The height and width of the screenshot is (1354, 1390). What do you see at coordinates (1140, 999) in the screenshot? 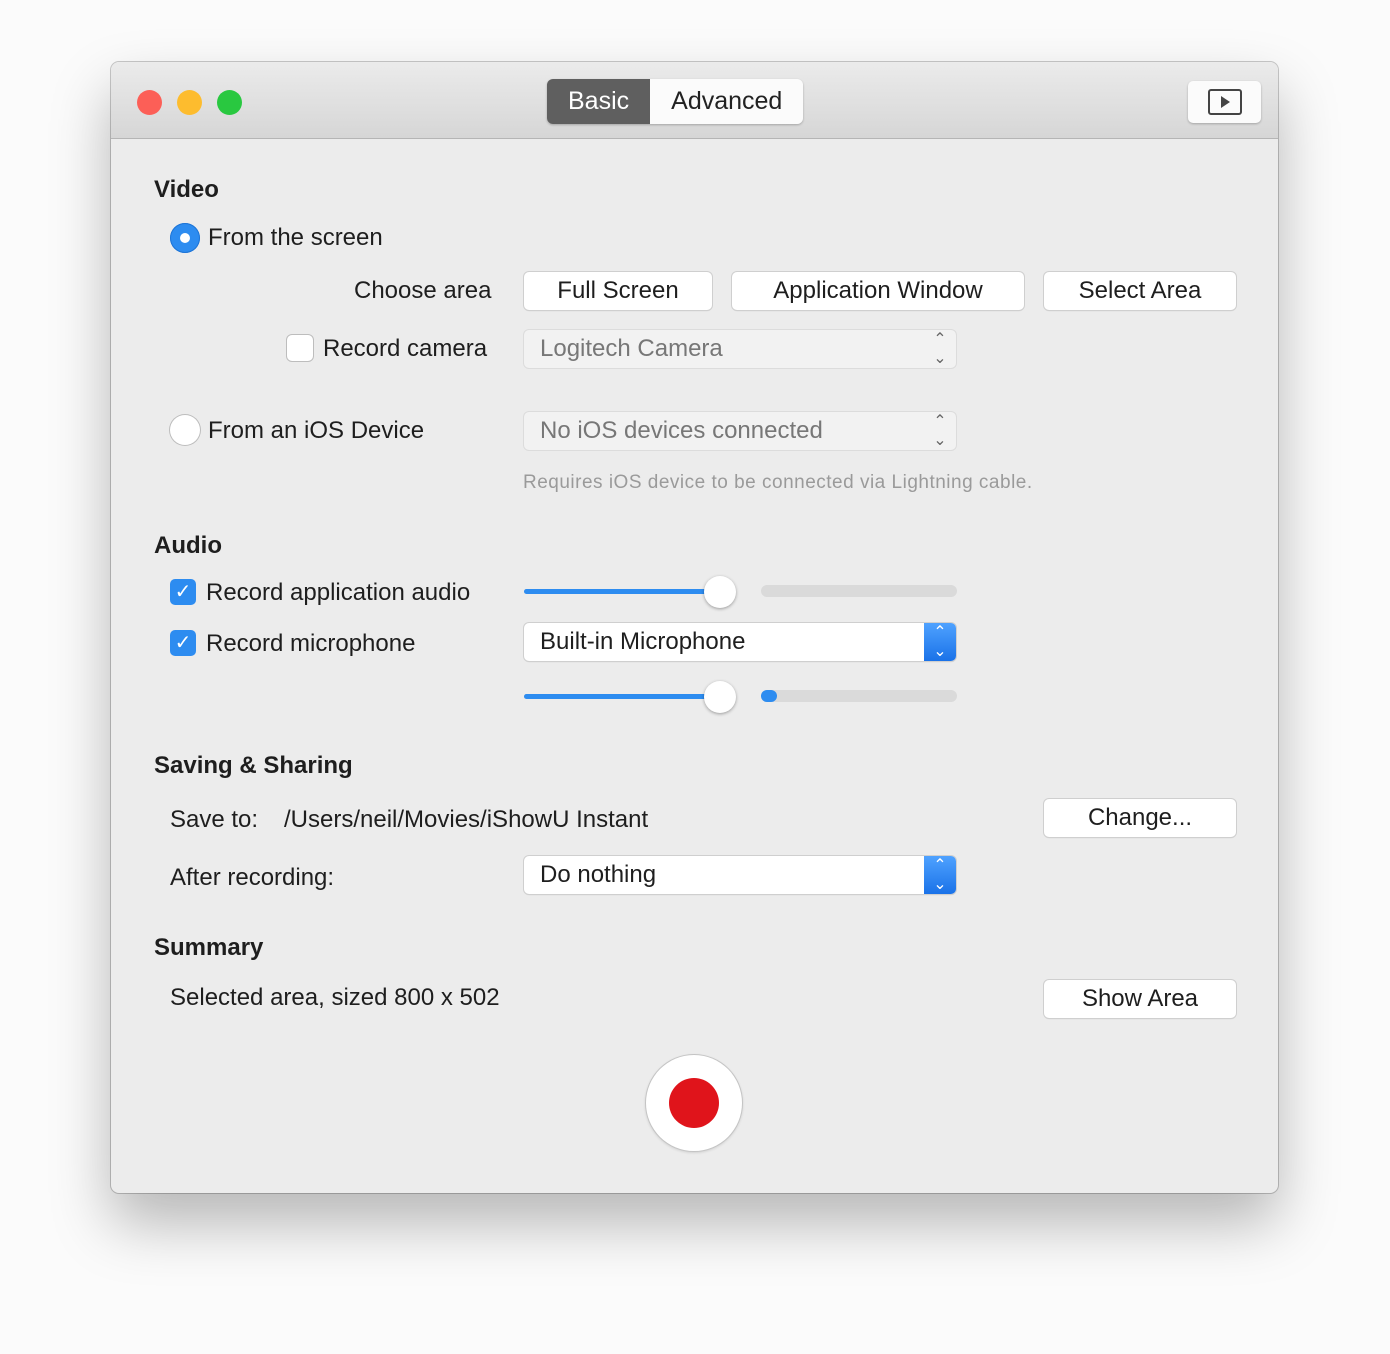
I see `show-area-button: Show Area` at bounding box center [1140, 999].